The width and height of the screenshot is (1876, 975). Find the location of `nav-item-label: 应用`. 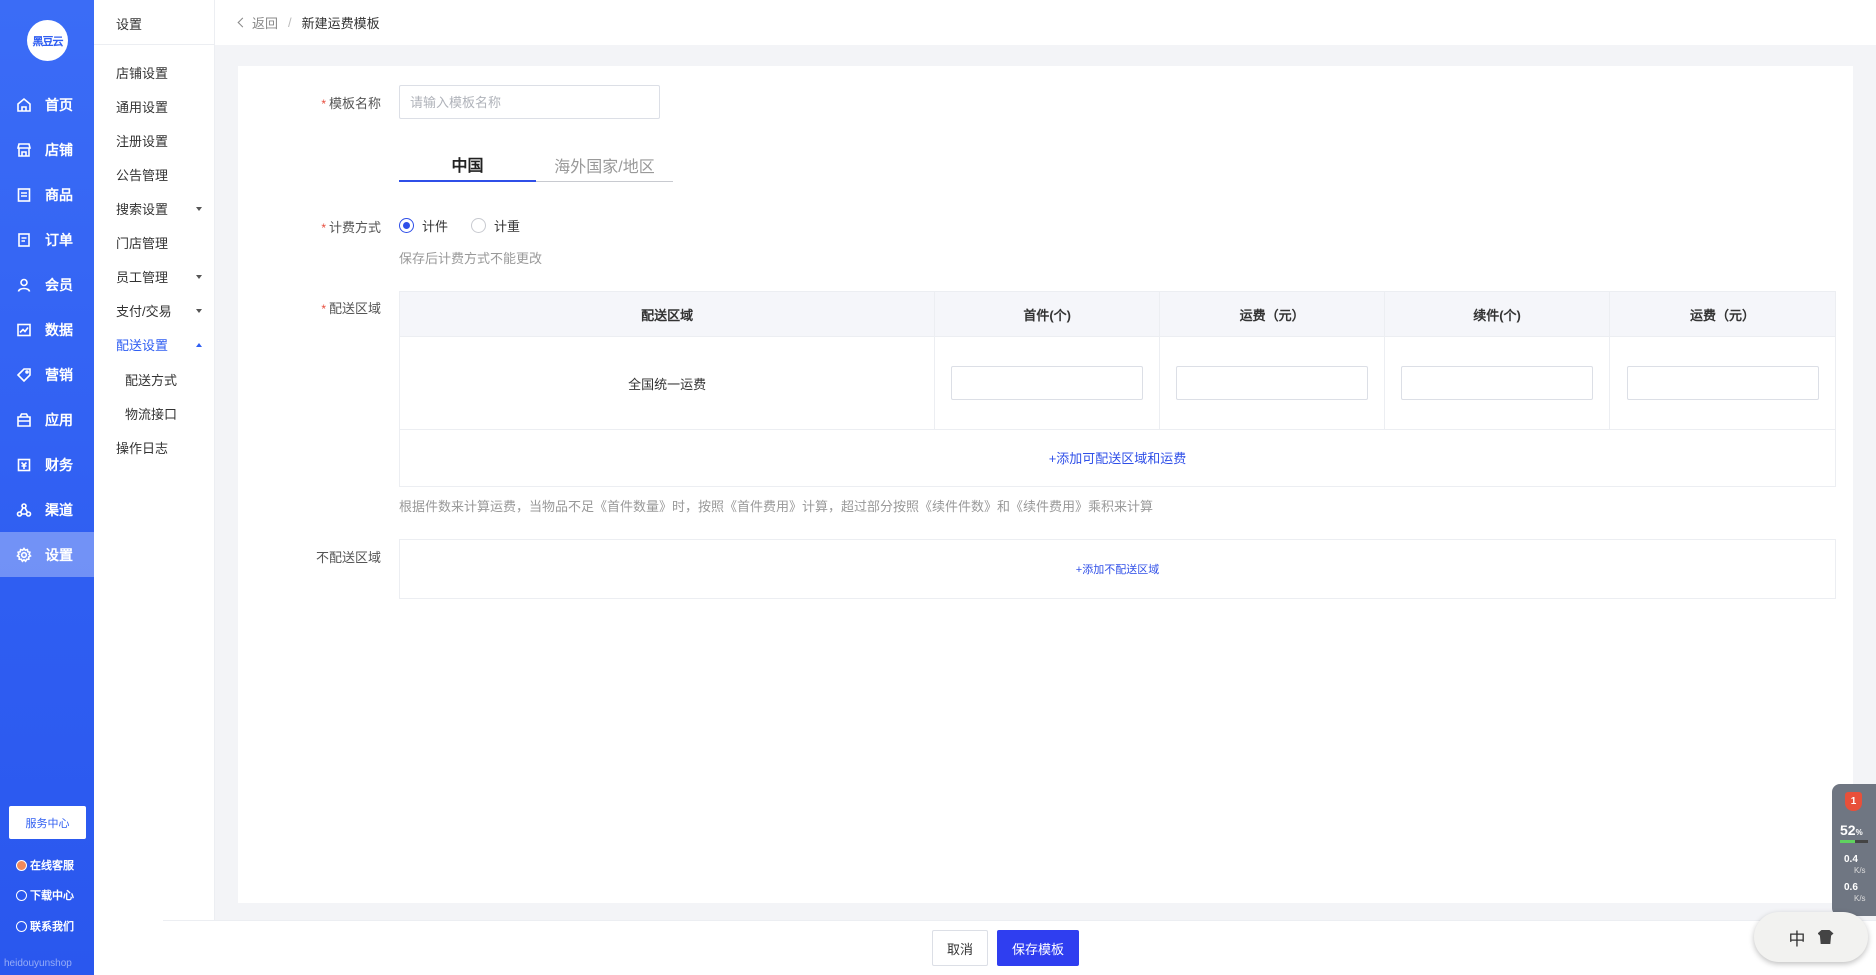

nav-item-label: 应用 is located at coordinates (59, 419).